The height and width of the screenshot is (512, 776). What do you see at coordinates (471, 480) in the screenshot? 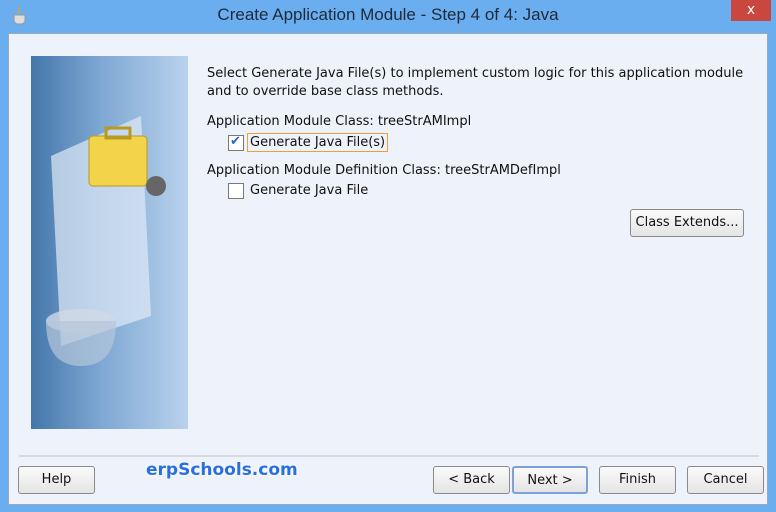
I see `back-button: < Back` at bounding box center [471, 480].